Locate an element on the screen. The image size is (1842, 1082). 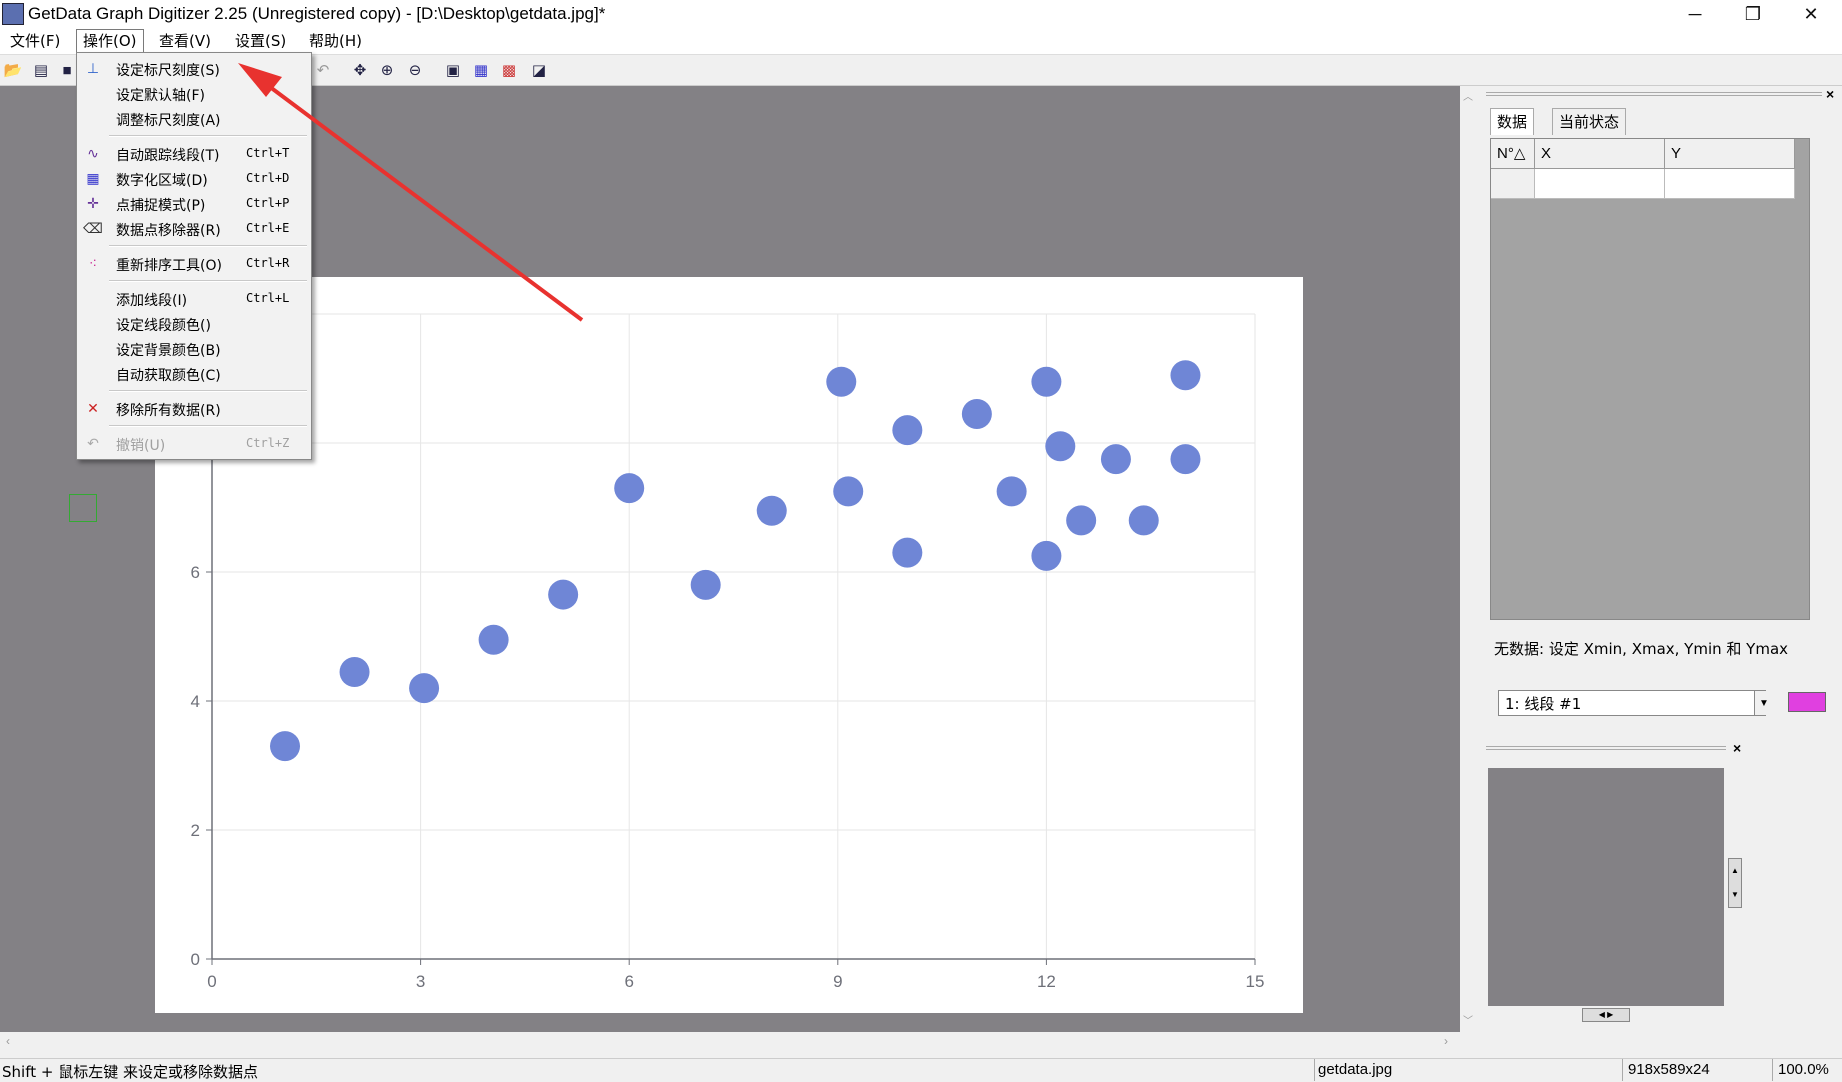
preview-close-icon: × is located at coordinates (1737, 748).